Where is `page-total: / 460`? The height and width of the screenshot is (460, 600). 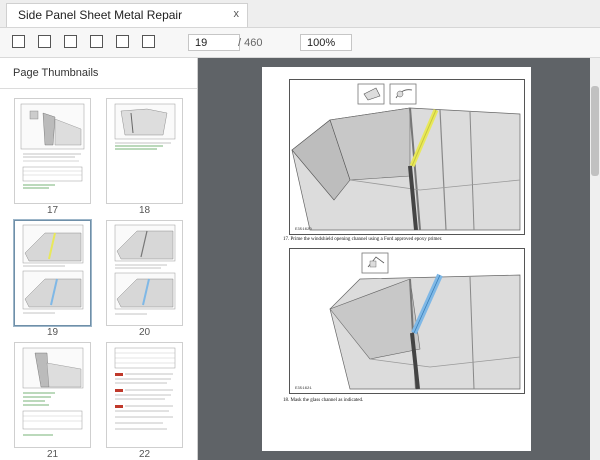
page-total: / 460 is located at coordinates (250, 43).